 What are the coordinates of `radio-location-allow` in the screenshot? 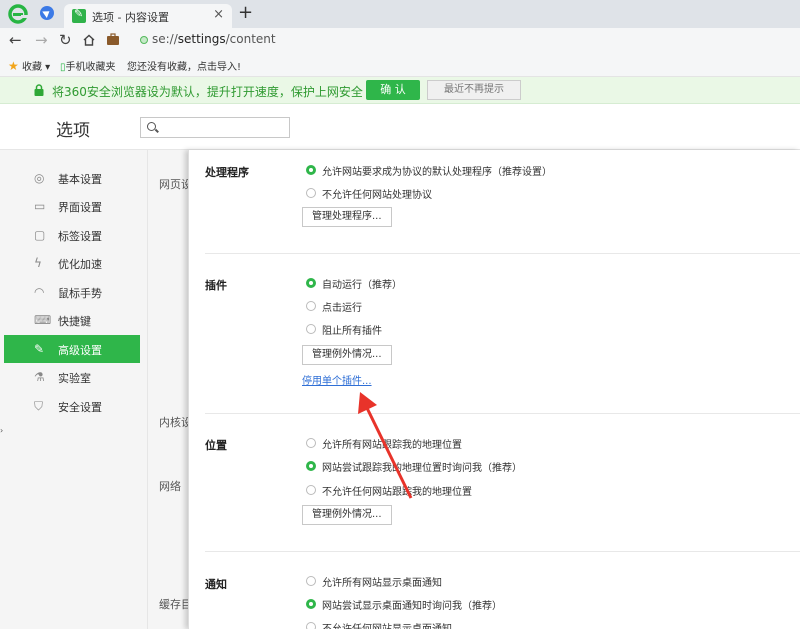 It's located at (311, 443).